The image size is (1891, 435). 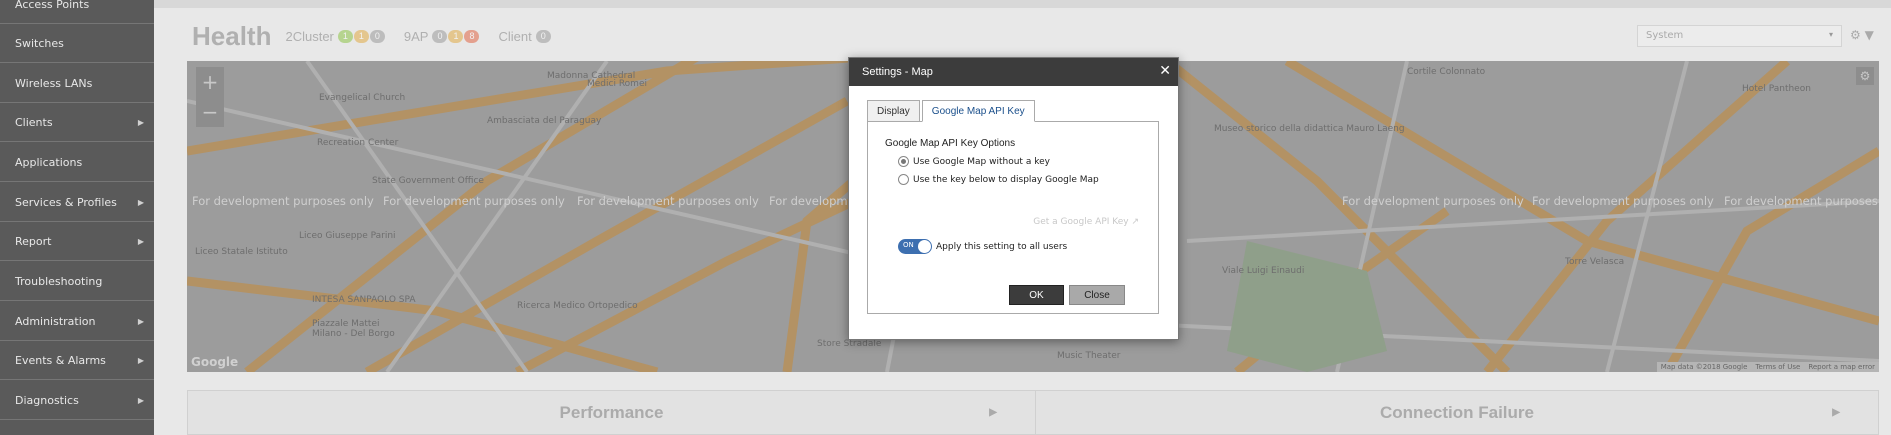 I want to click on close-button: Close, so click(x=1097, y=295).